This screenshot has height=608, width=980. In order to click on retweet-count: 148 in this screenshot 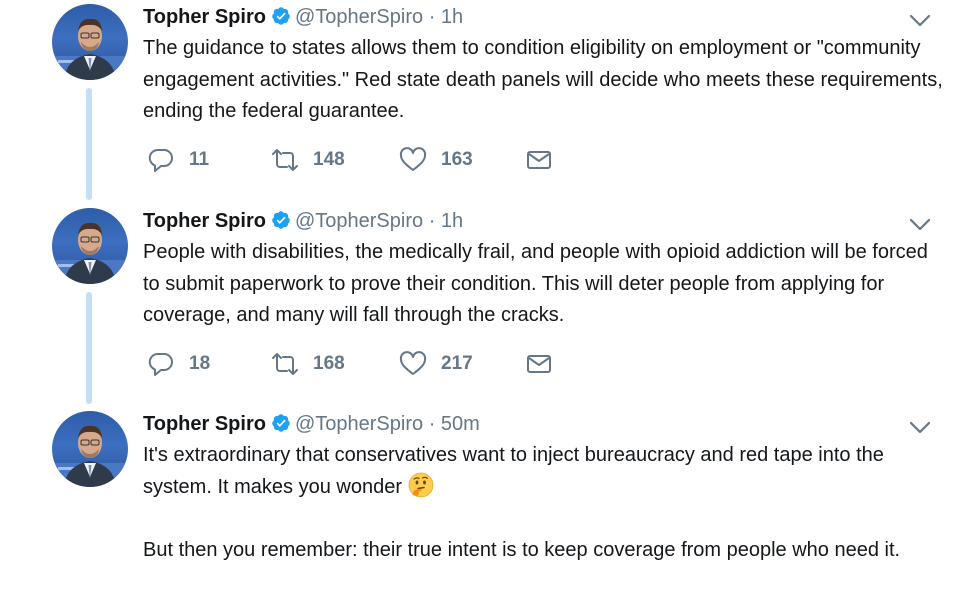, I will do `click(329, 159)`.